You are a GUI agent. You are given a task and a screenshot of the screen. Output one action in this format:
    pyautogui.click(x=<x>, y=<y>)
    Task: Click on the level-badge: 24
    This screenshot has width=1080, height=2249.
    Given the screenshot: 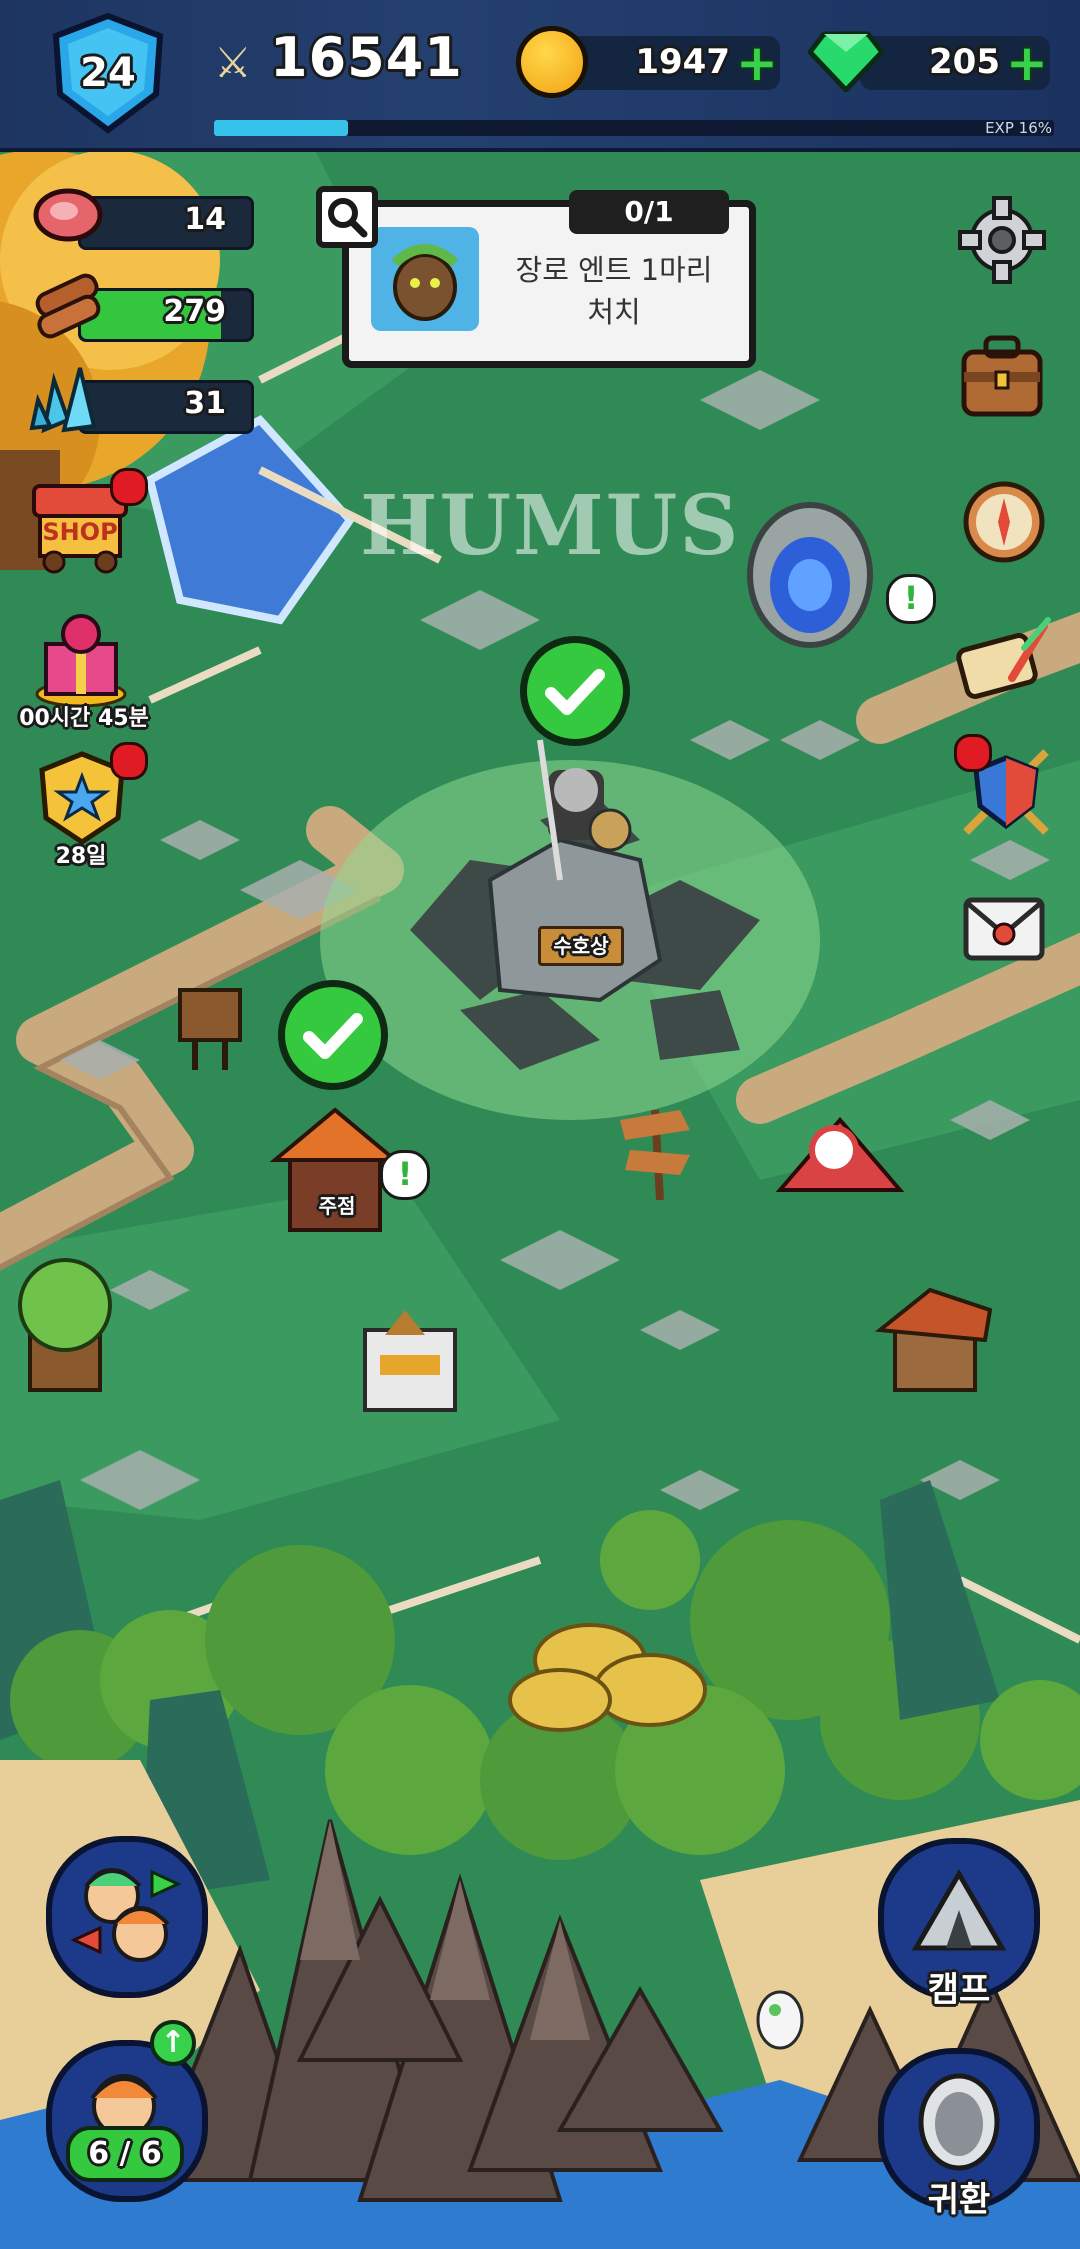 What is the action you would take?
    pyautogui.click(x=108, y=73)
    